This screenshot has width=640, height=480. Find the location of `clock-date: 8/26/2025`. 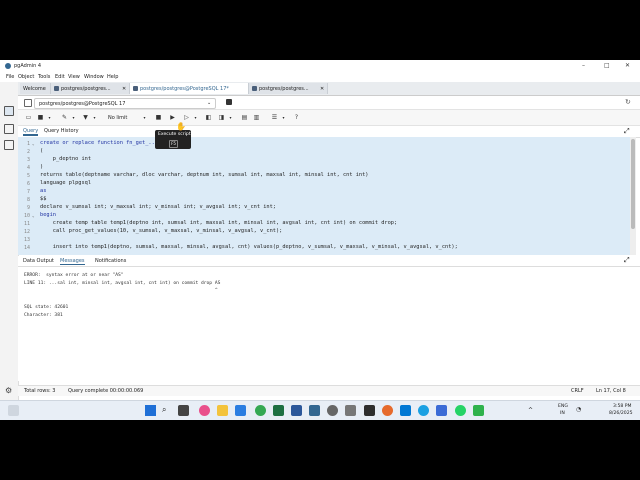

clock-date: 8/26/2025 is located at coordinates (621, 413).